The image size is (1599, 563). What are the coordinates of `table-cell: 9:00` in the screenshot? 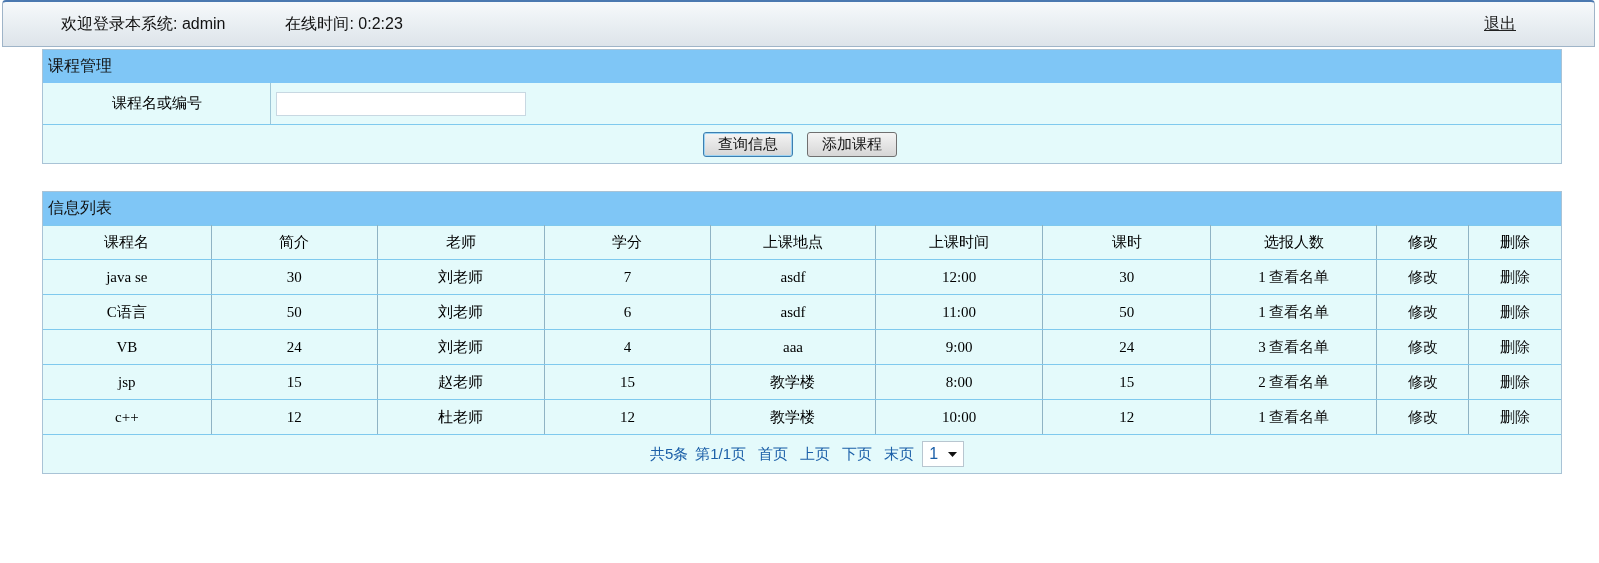 It's located at (959, 346).